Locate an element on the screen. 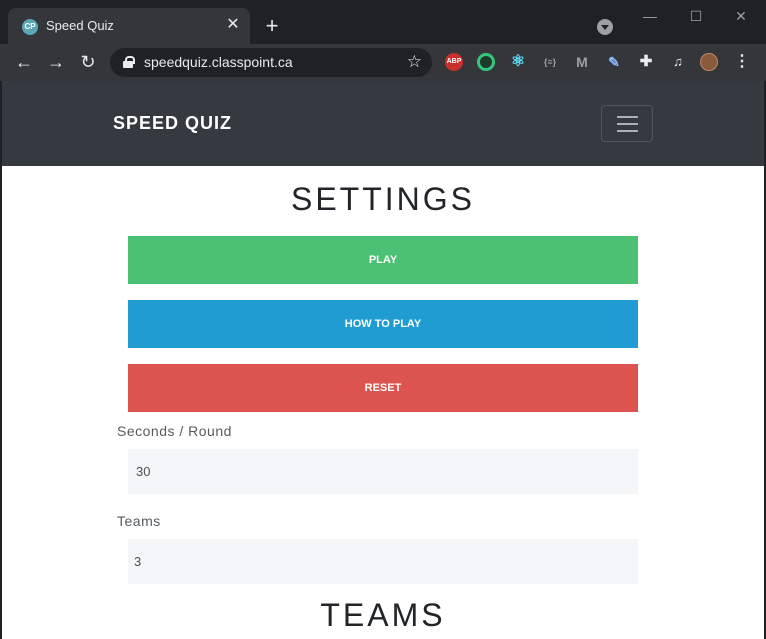 The width and height of the screenshot is (766, 639). back-icon: ← is located at coordinates (24, 62).